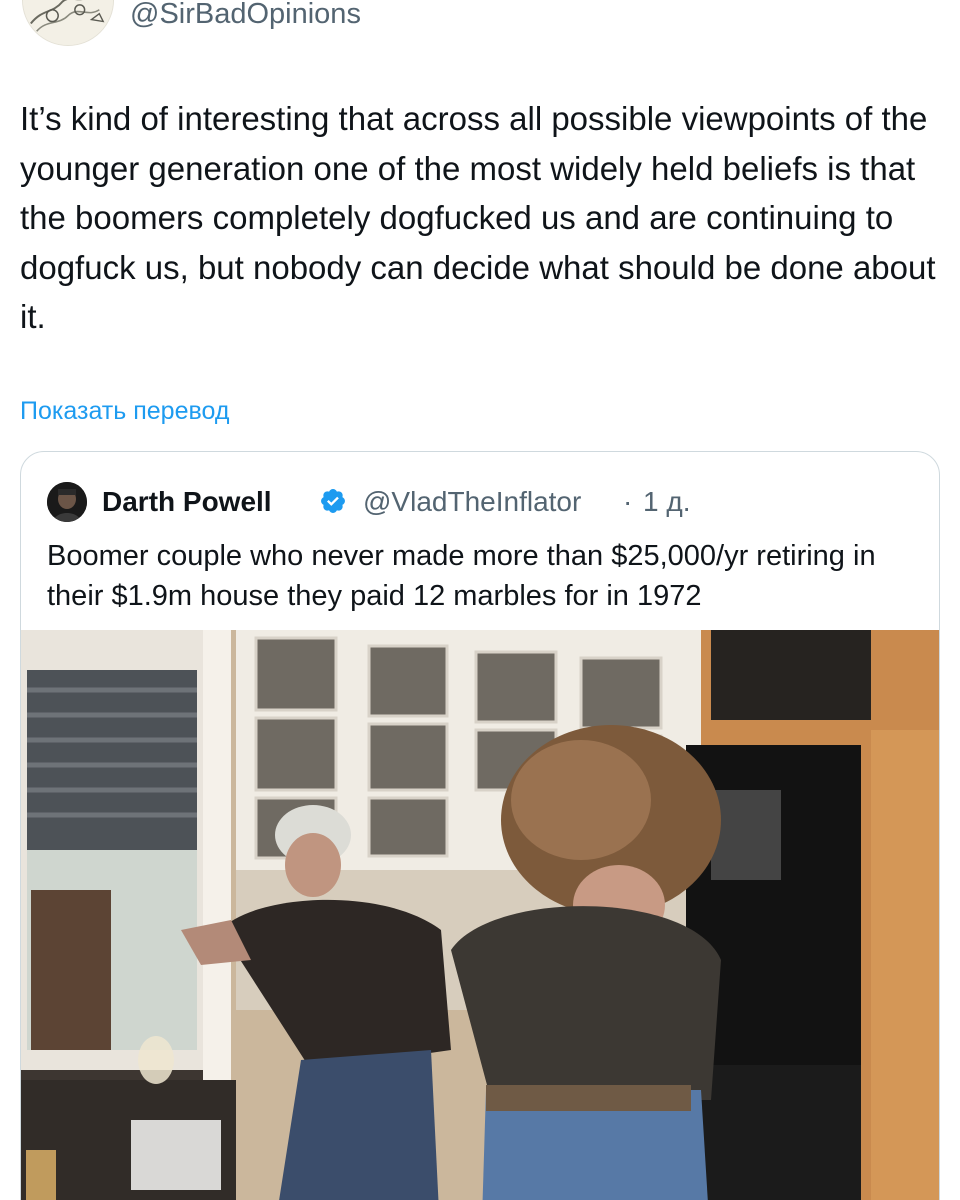 The image size is (960, 1200). I want to click on quoted-author-avatar-image, so click(67, 502).